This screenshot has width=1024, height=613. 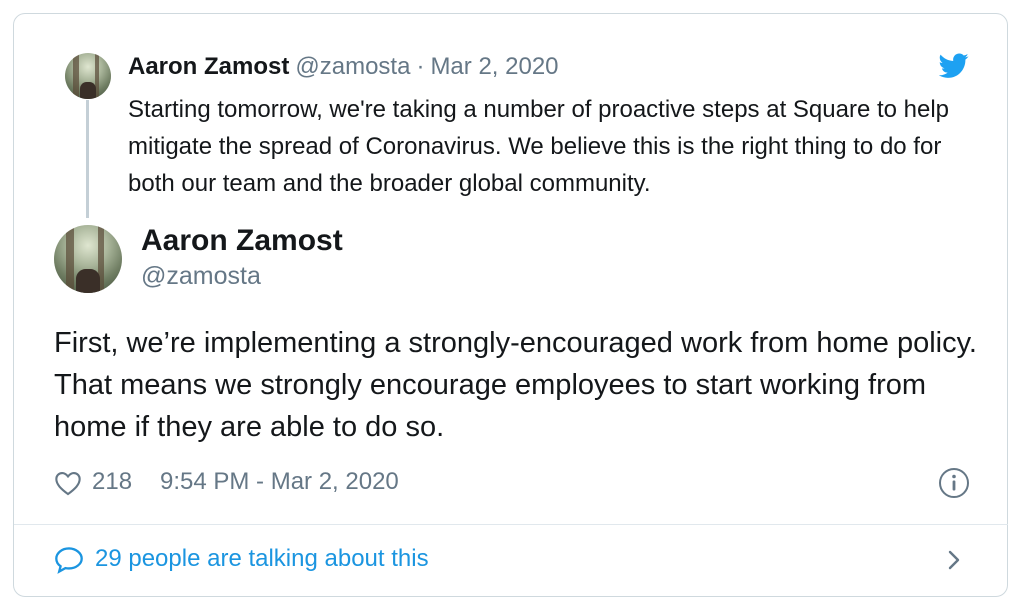 What do you see at coordinates (512, 560) in the screenshot?
I see `conversation-link-row: 29 people are talking about this` at bounding box center [512, 560].